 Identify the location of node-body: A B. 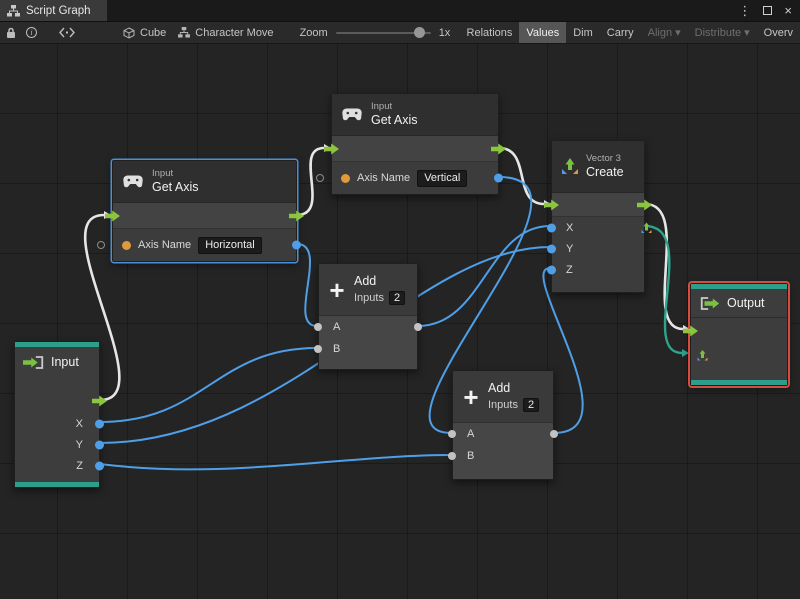
(503, 451).